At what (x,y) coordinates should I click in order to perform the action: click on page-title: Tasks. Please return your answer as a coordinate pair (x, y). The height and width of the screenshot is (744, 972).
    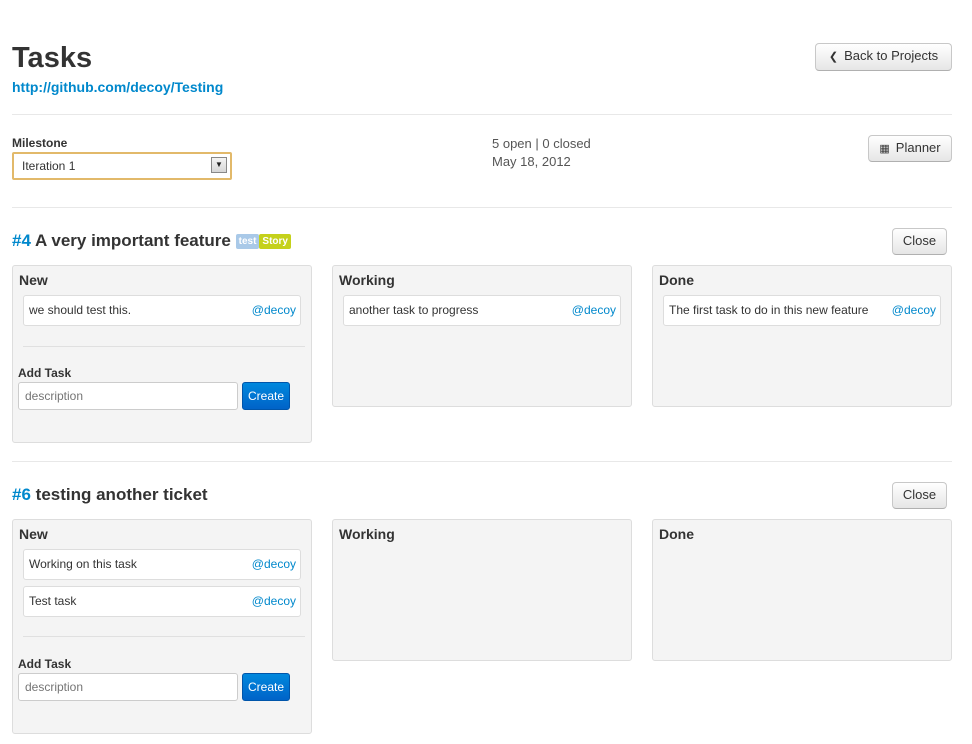
    Looking at the image, I should click on (52, 58).